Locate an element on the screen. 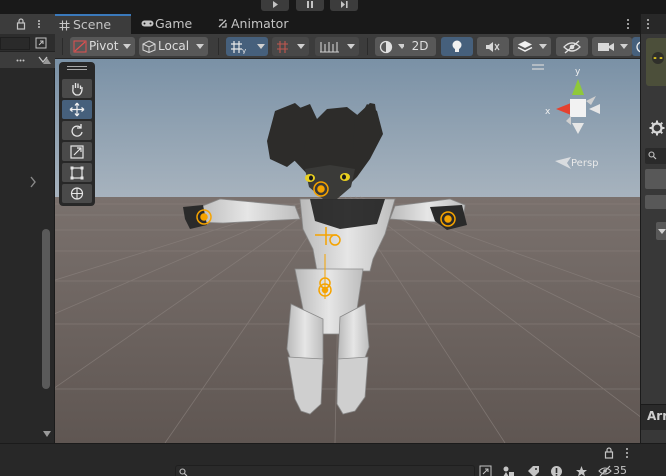 The image size is (666, 476). audio-toggle is located at coordinates (493, 46).